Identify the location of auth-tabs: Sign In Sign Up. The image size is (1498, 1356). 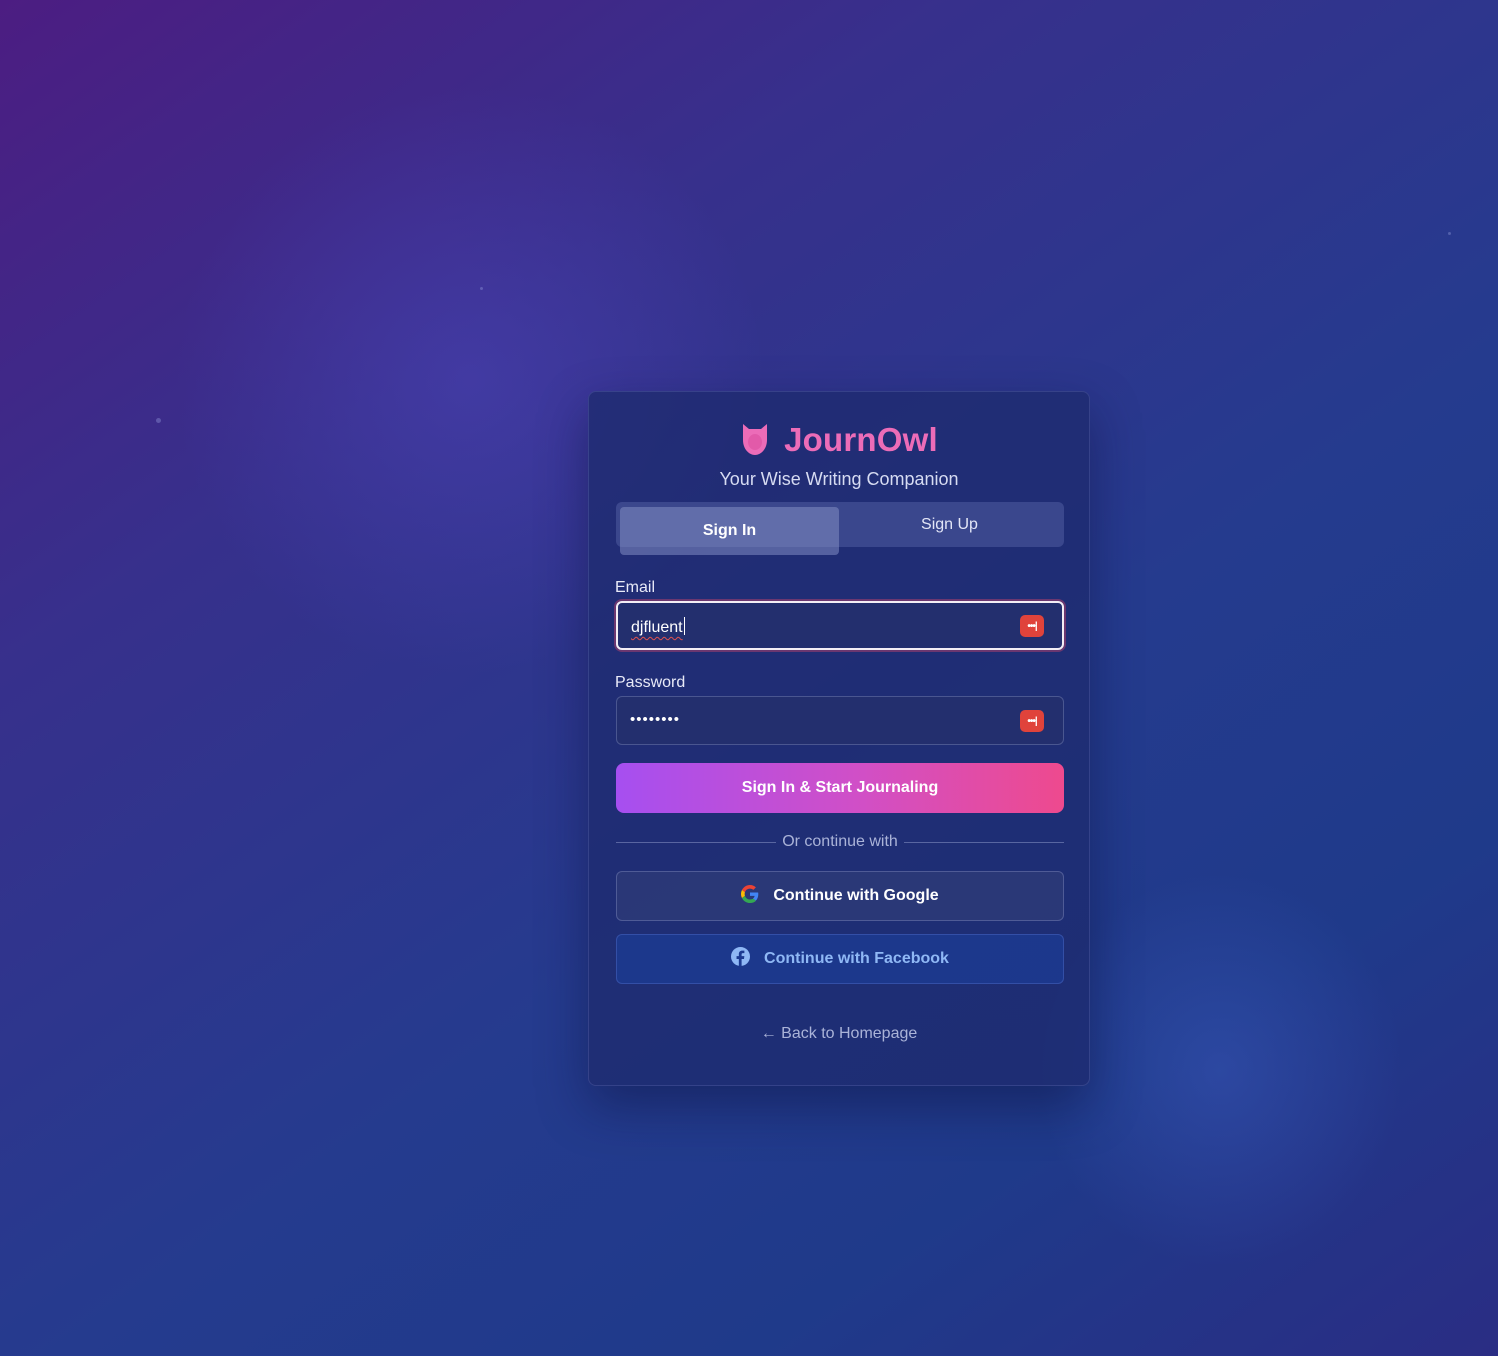
(840, 528).